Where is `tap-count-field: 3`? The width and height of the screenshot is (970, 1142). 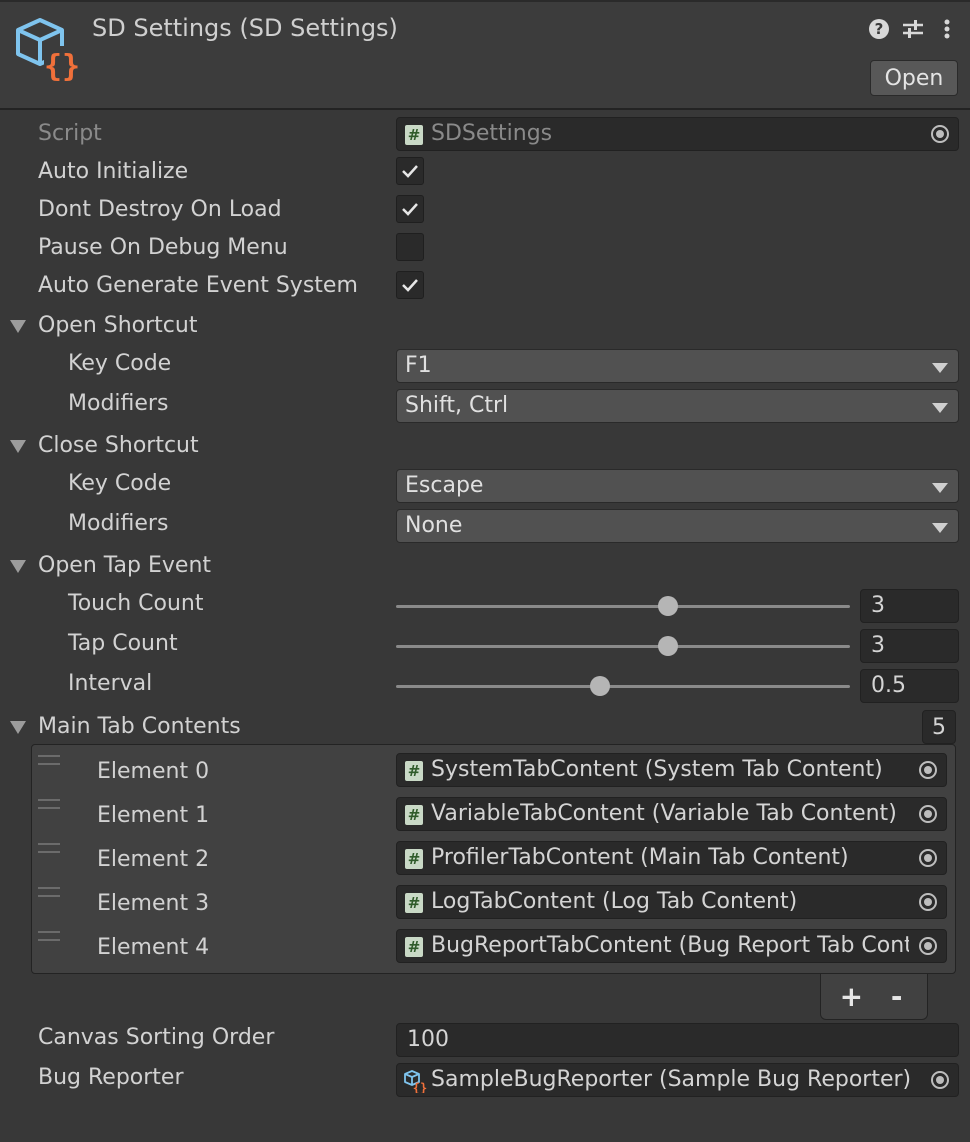
tap-count-field: 3 is located at coordinates (909, 646).